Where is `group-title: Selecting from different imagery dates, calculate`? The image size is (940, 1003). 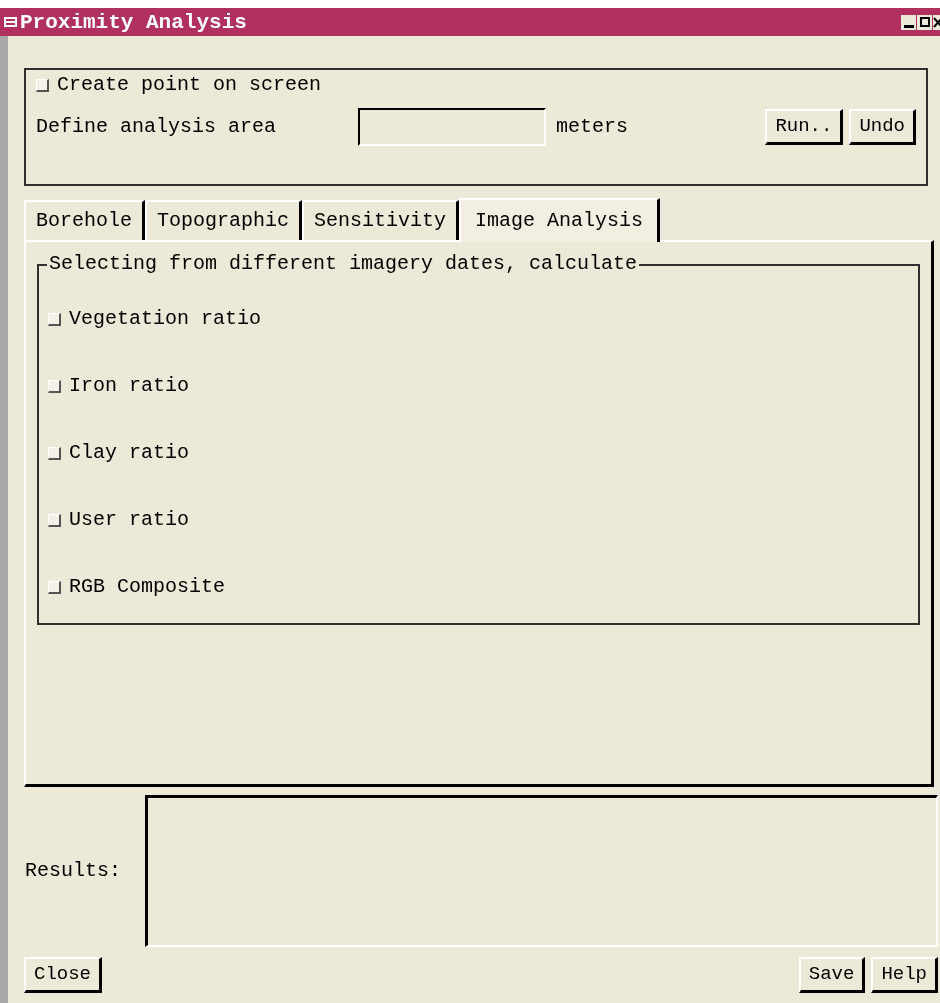 group-title: Selecting from different imagery dates, calculate is located at coordinates (343, 264).